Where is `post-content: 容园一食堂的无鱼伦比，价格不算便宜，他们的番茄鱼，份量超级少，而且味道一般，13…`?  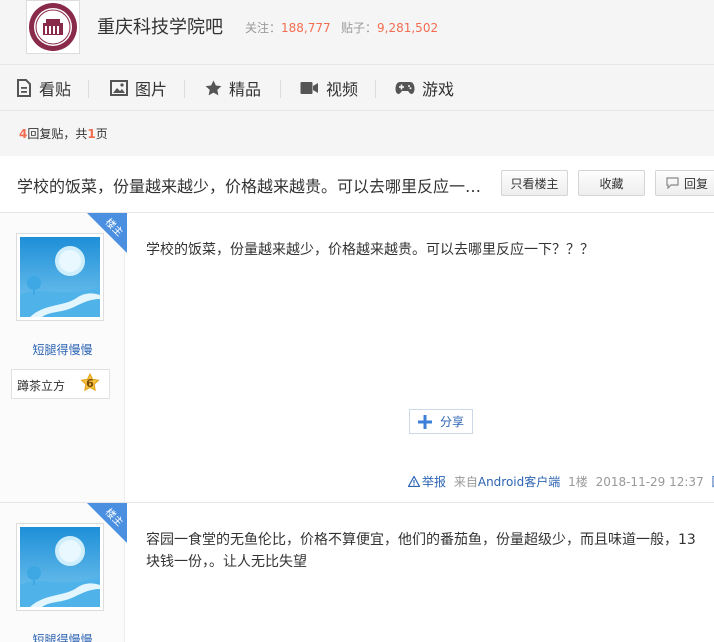
post-content: 容园一食堂的无鱼伦比，价格不算便宜，他们的番茄鱼，份量超级少，而且味道一般，13… is located at coordinates (421, 551).